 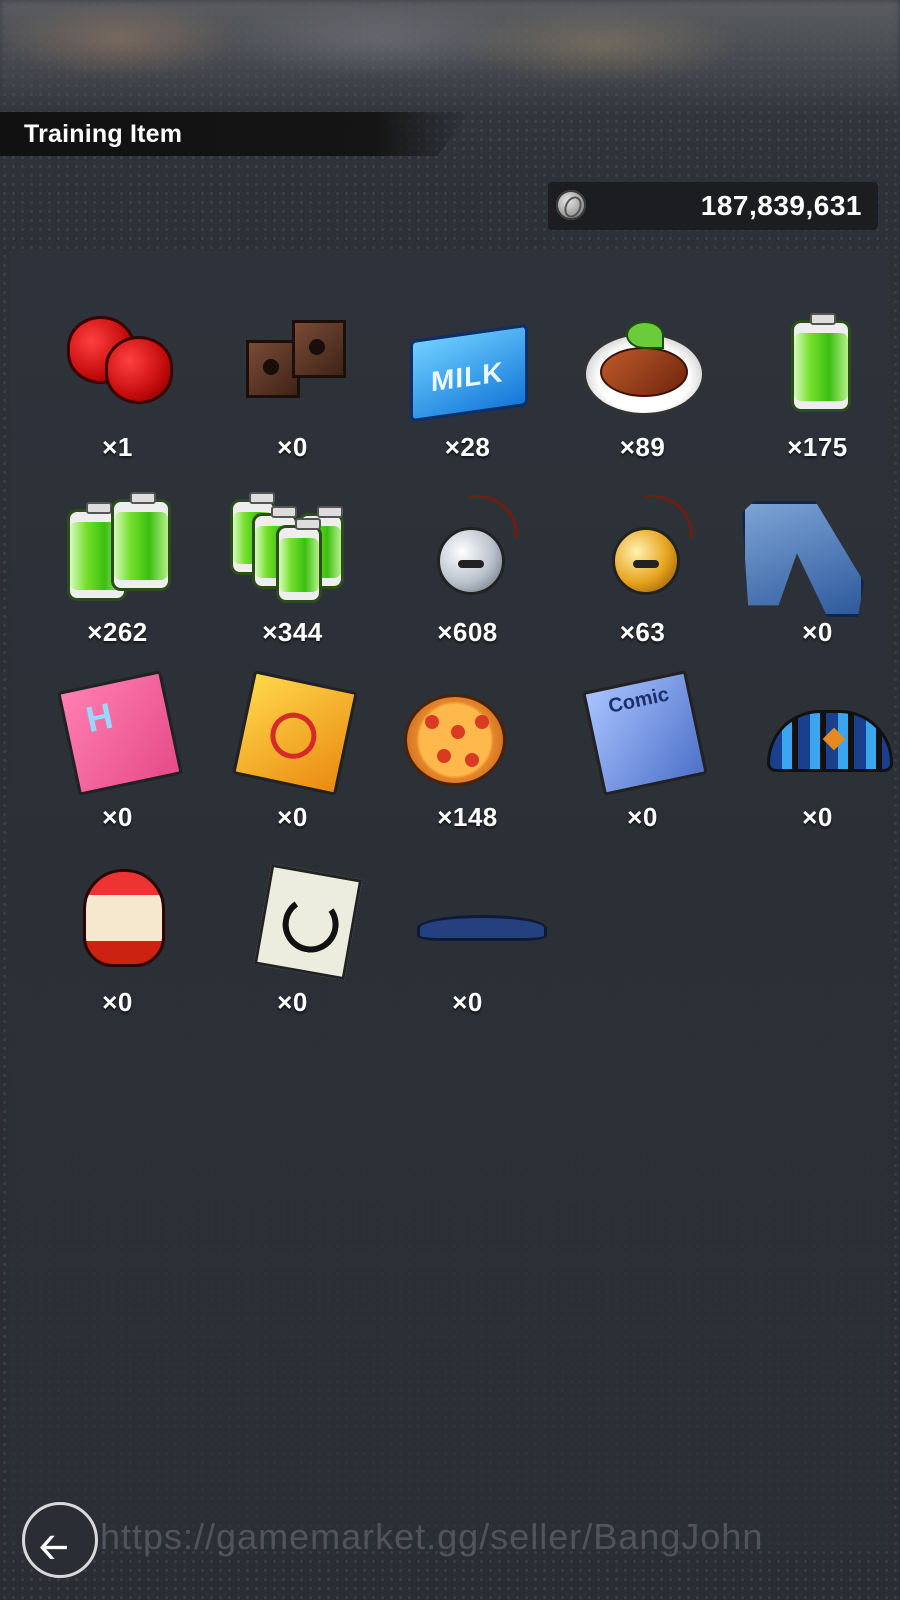 What do you see at coordinates (124, 918) in the screenshot?
I see `cup-shape` at bounding box center [124, 918].